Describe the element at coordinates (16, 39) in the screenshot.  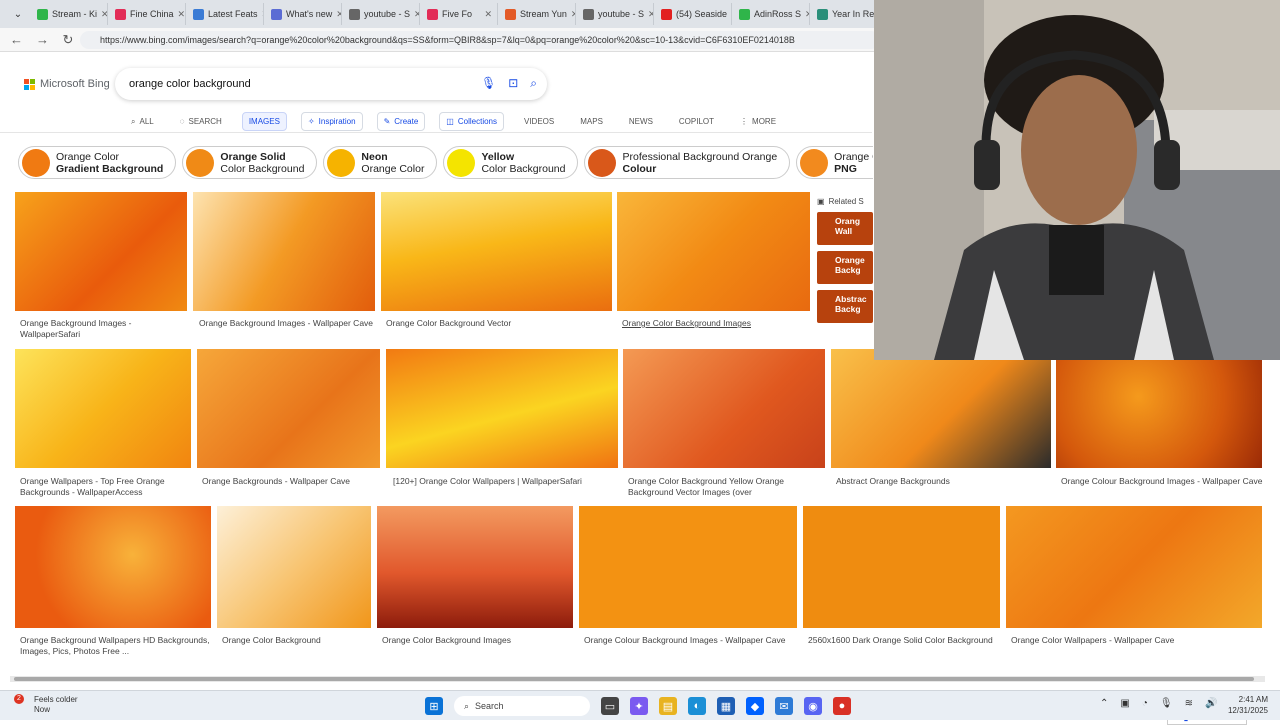
I see `back-icon: ←` at that location.